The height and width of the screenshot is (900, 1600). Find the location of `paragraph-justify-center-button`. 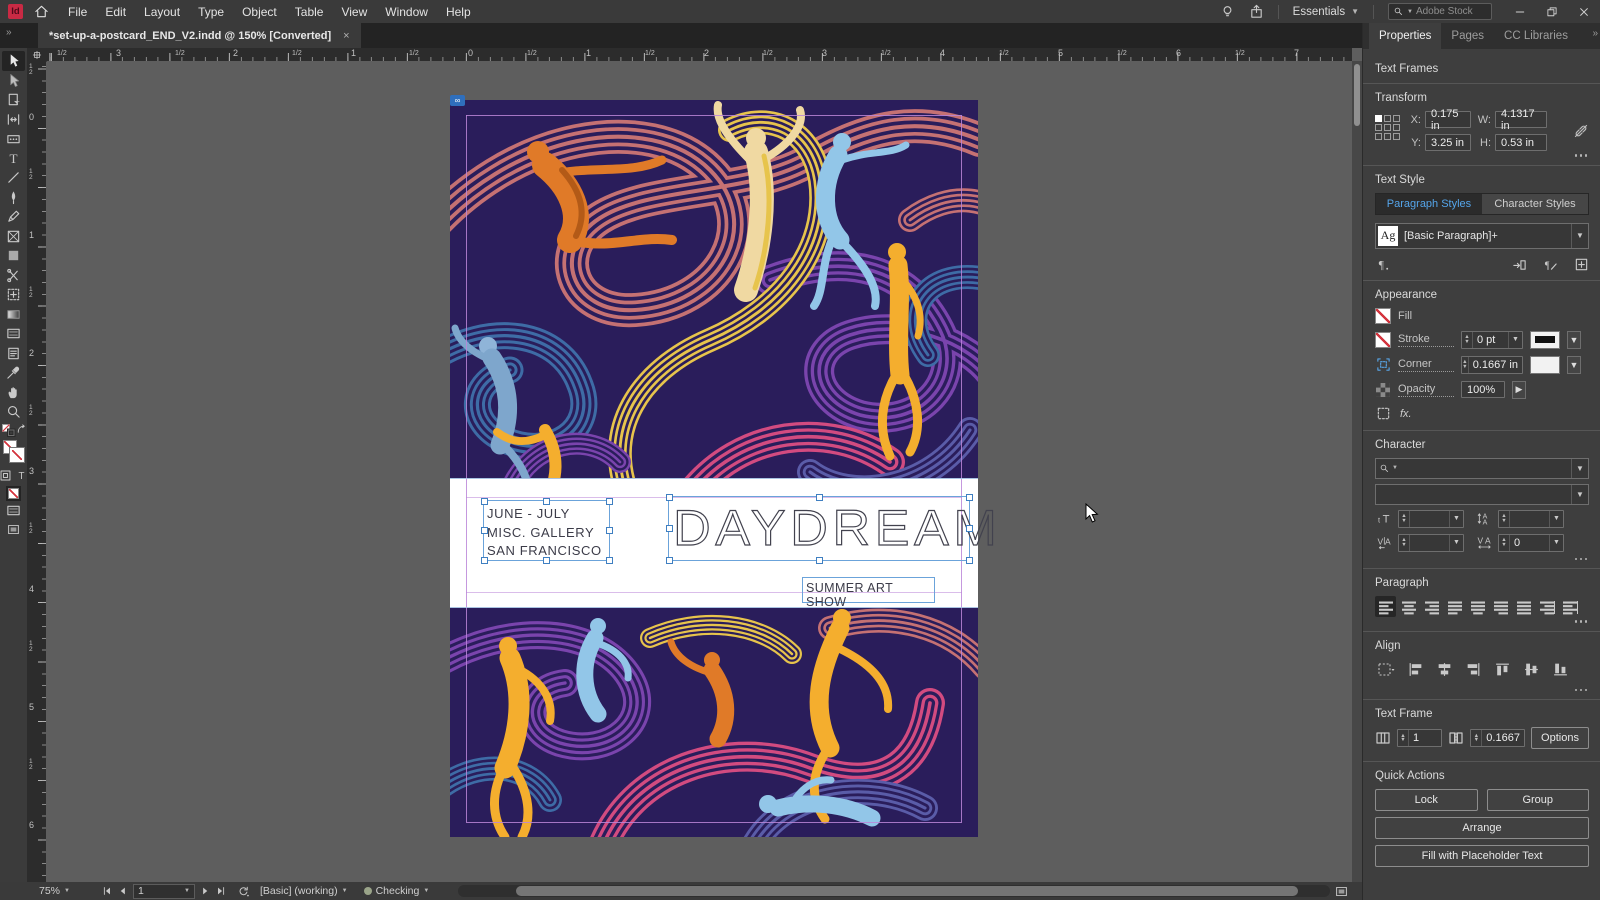

paragraph-justify-center-button is located at coordinates (1477, 606).